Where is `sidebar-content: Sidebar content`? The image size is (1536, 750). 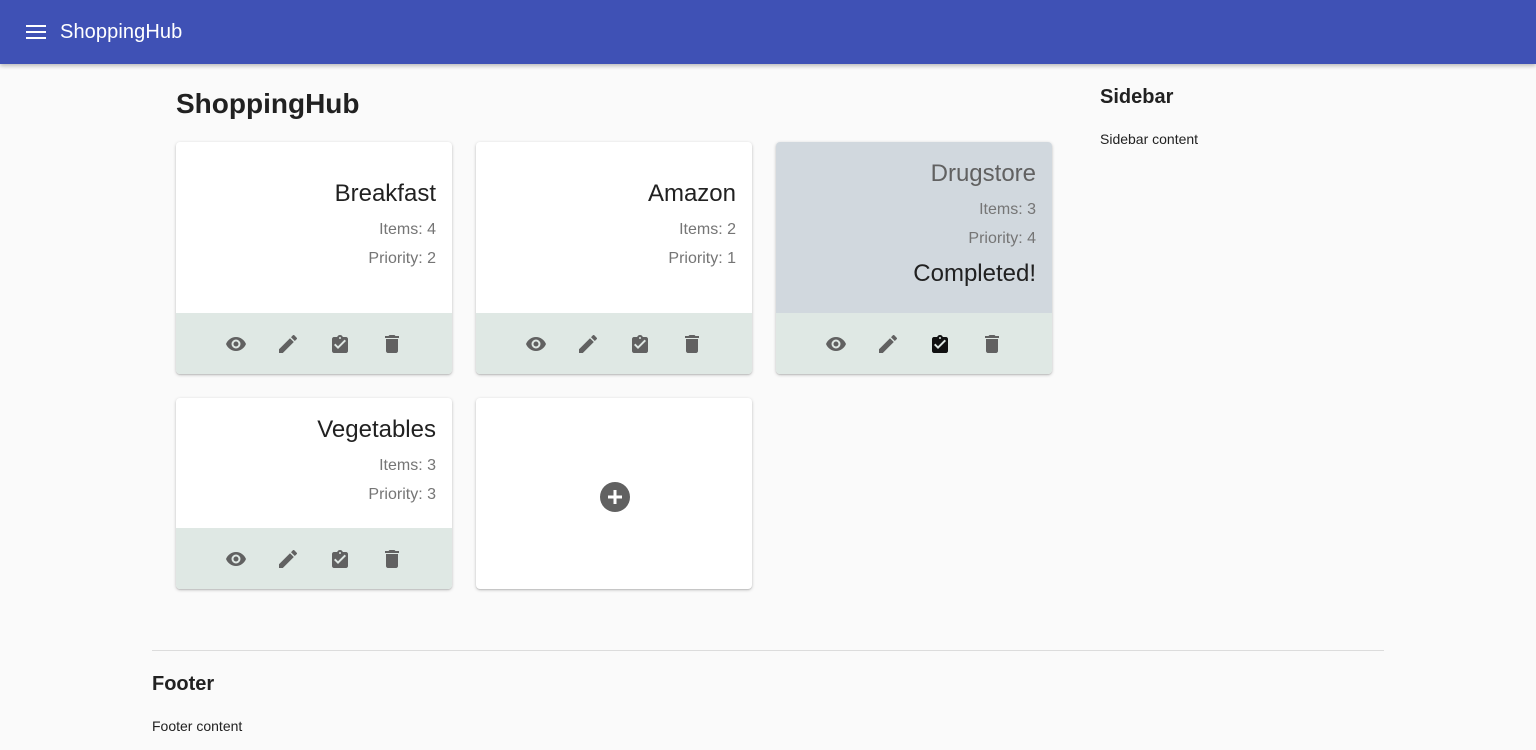
sidebar-content: Sidebar content is located at coordinates (1149, 139).